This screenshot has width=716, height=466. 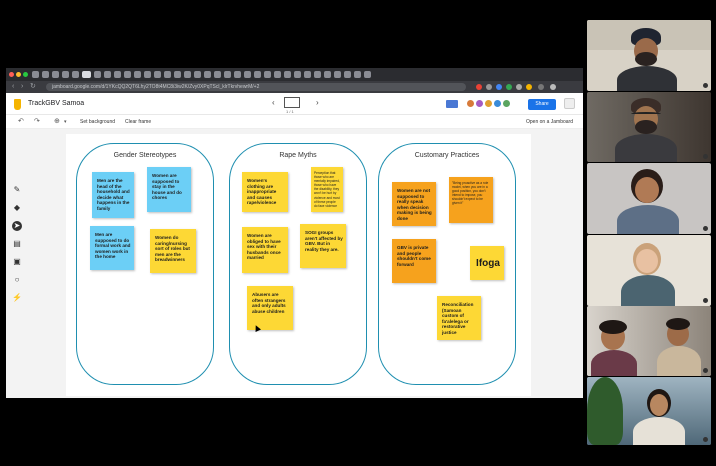 What do you see at coordinates (705, 85) in the screenshot?
I see `mic-icon` at bounding box center [705, 85].